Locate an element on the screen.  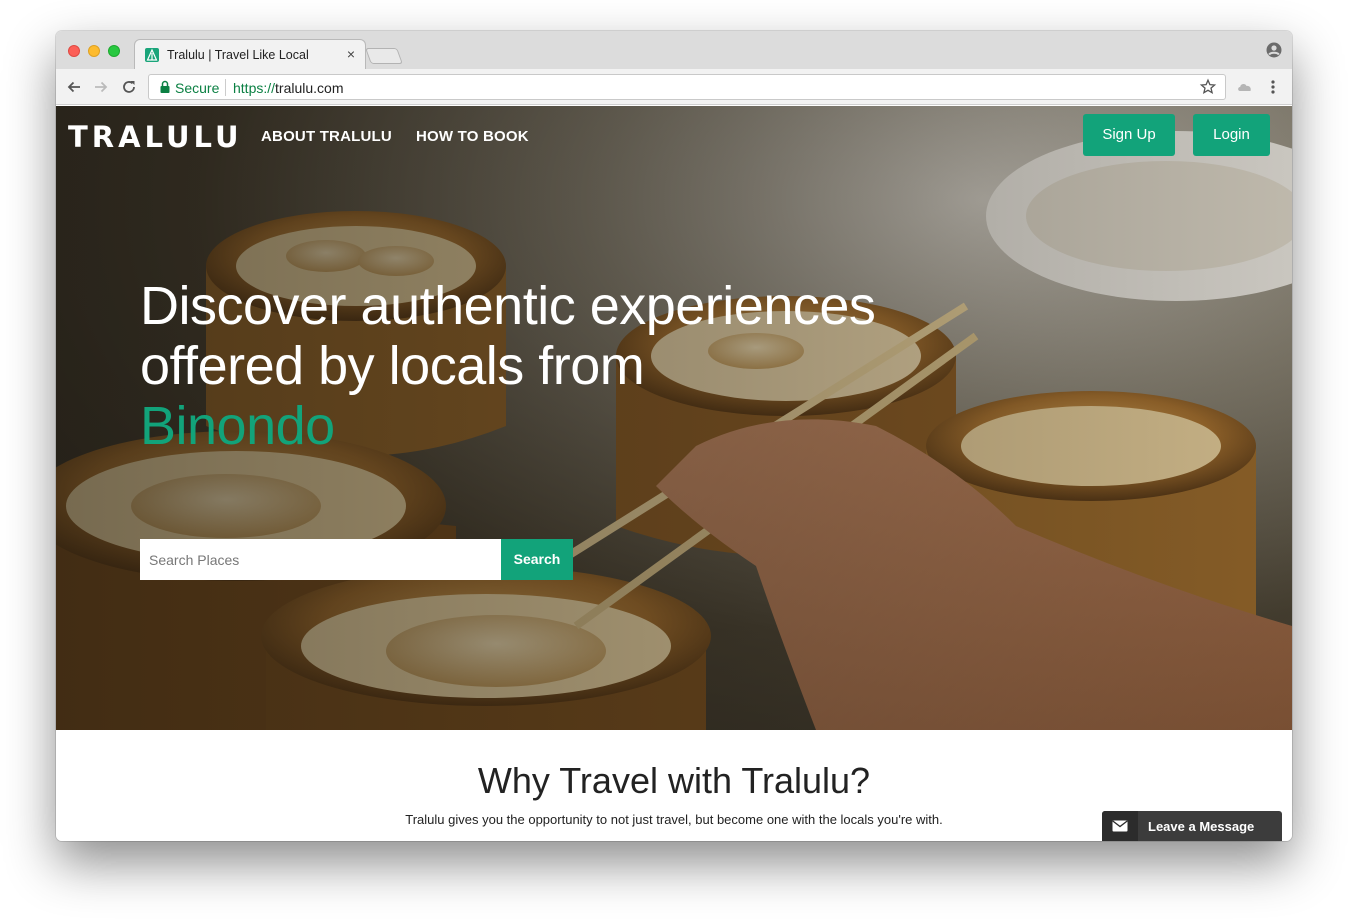
sign-up-button: Sign Up is located at coordinates (1129, 135).